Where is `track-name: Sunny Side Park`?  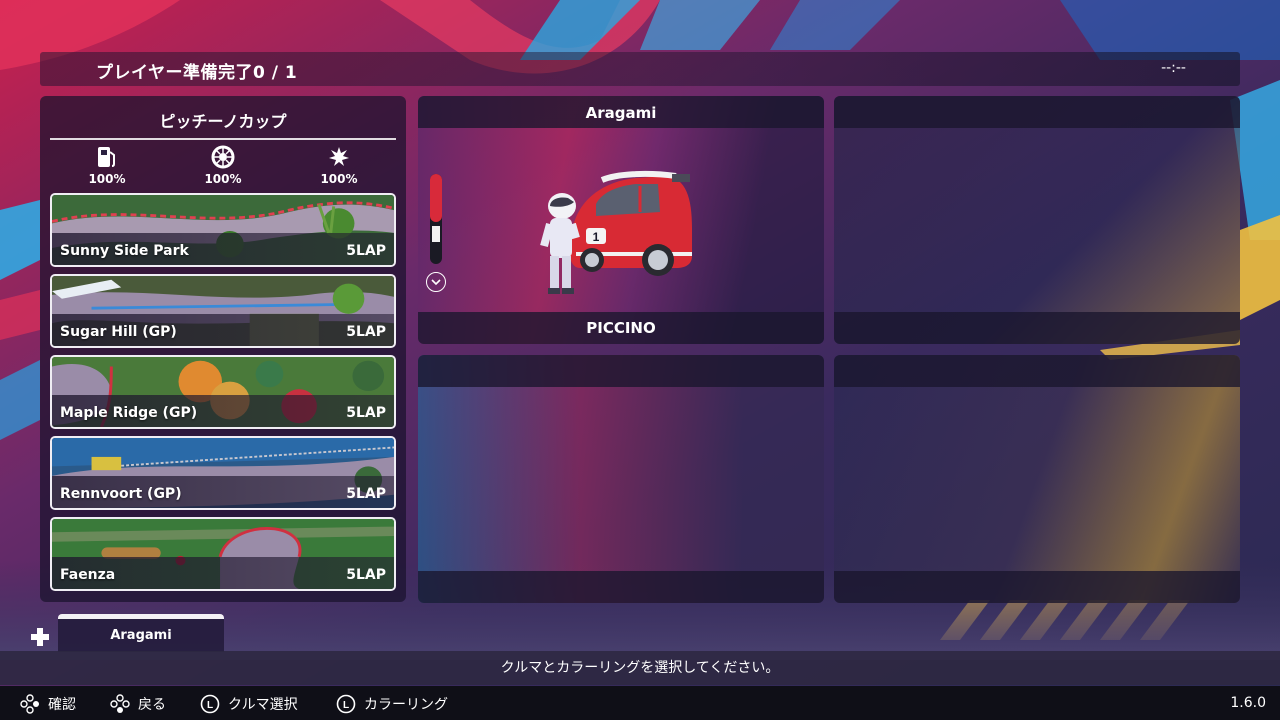
track-name: Sunny Side Park is located at coordinates (124, 251).